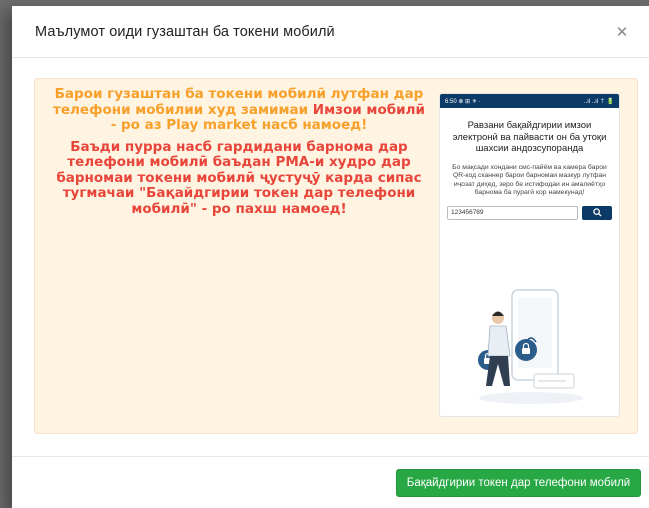  What do you see at coordinates (597, 212) in the screenshot?
I see `search-icon` at bounding box center [597, 212].